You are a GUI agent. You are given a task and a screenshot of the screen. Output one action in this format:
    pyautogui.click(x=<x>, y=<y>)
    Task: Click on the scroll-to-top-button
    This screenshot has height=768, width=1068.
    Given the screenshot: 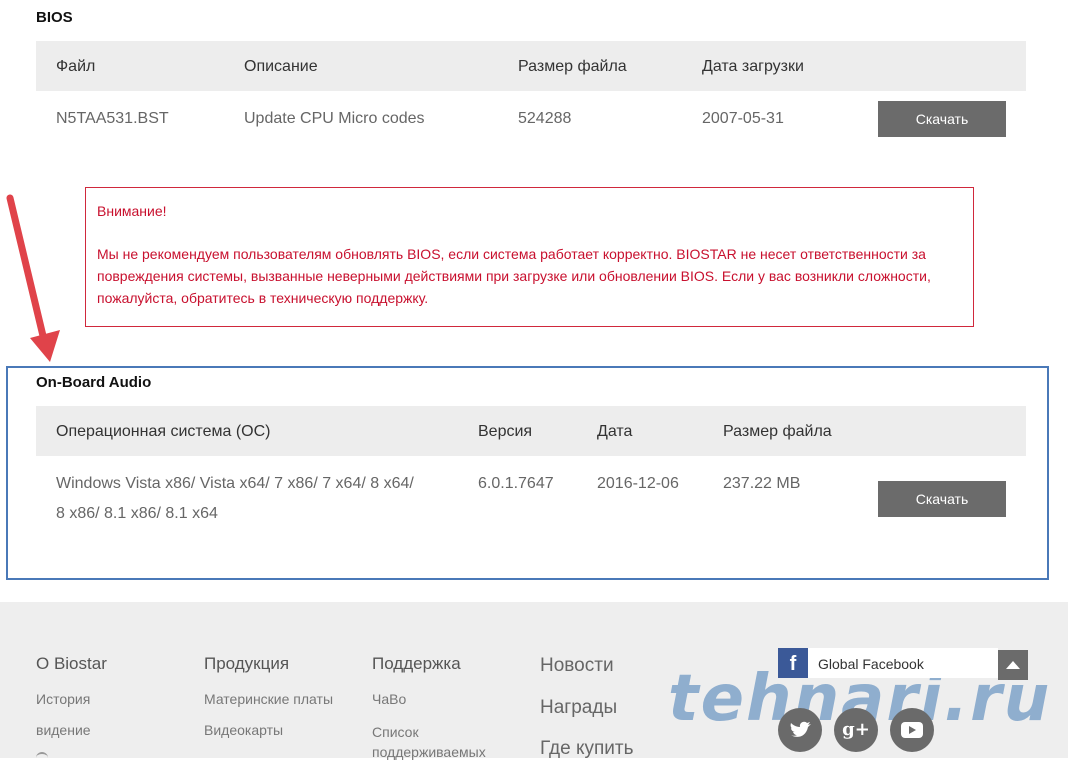 What is the action you would take?
    pyautogui.click(x=1013, y=665)
    